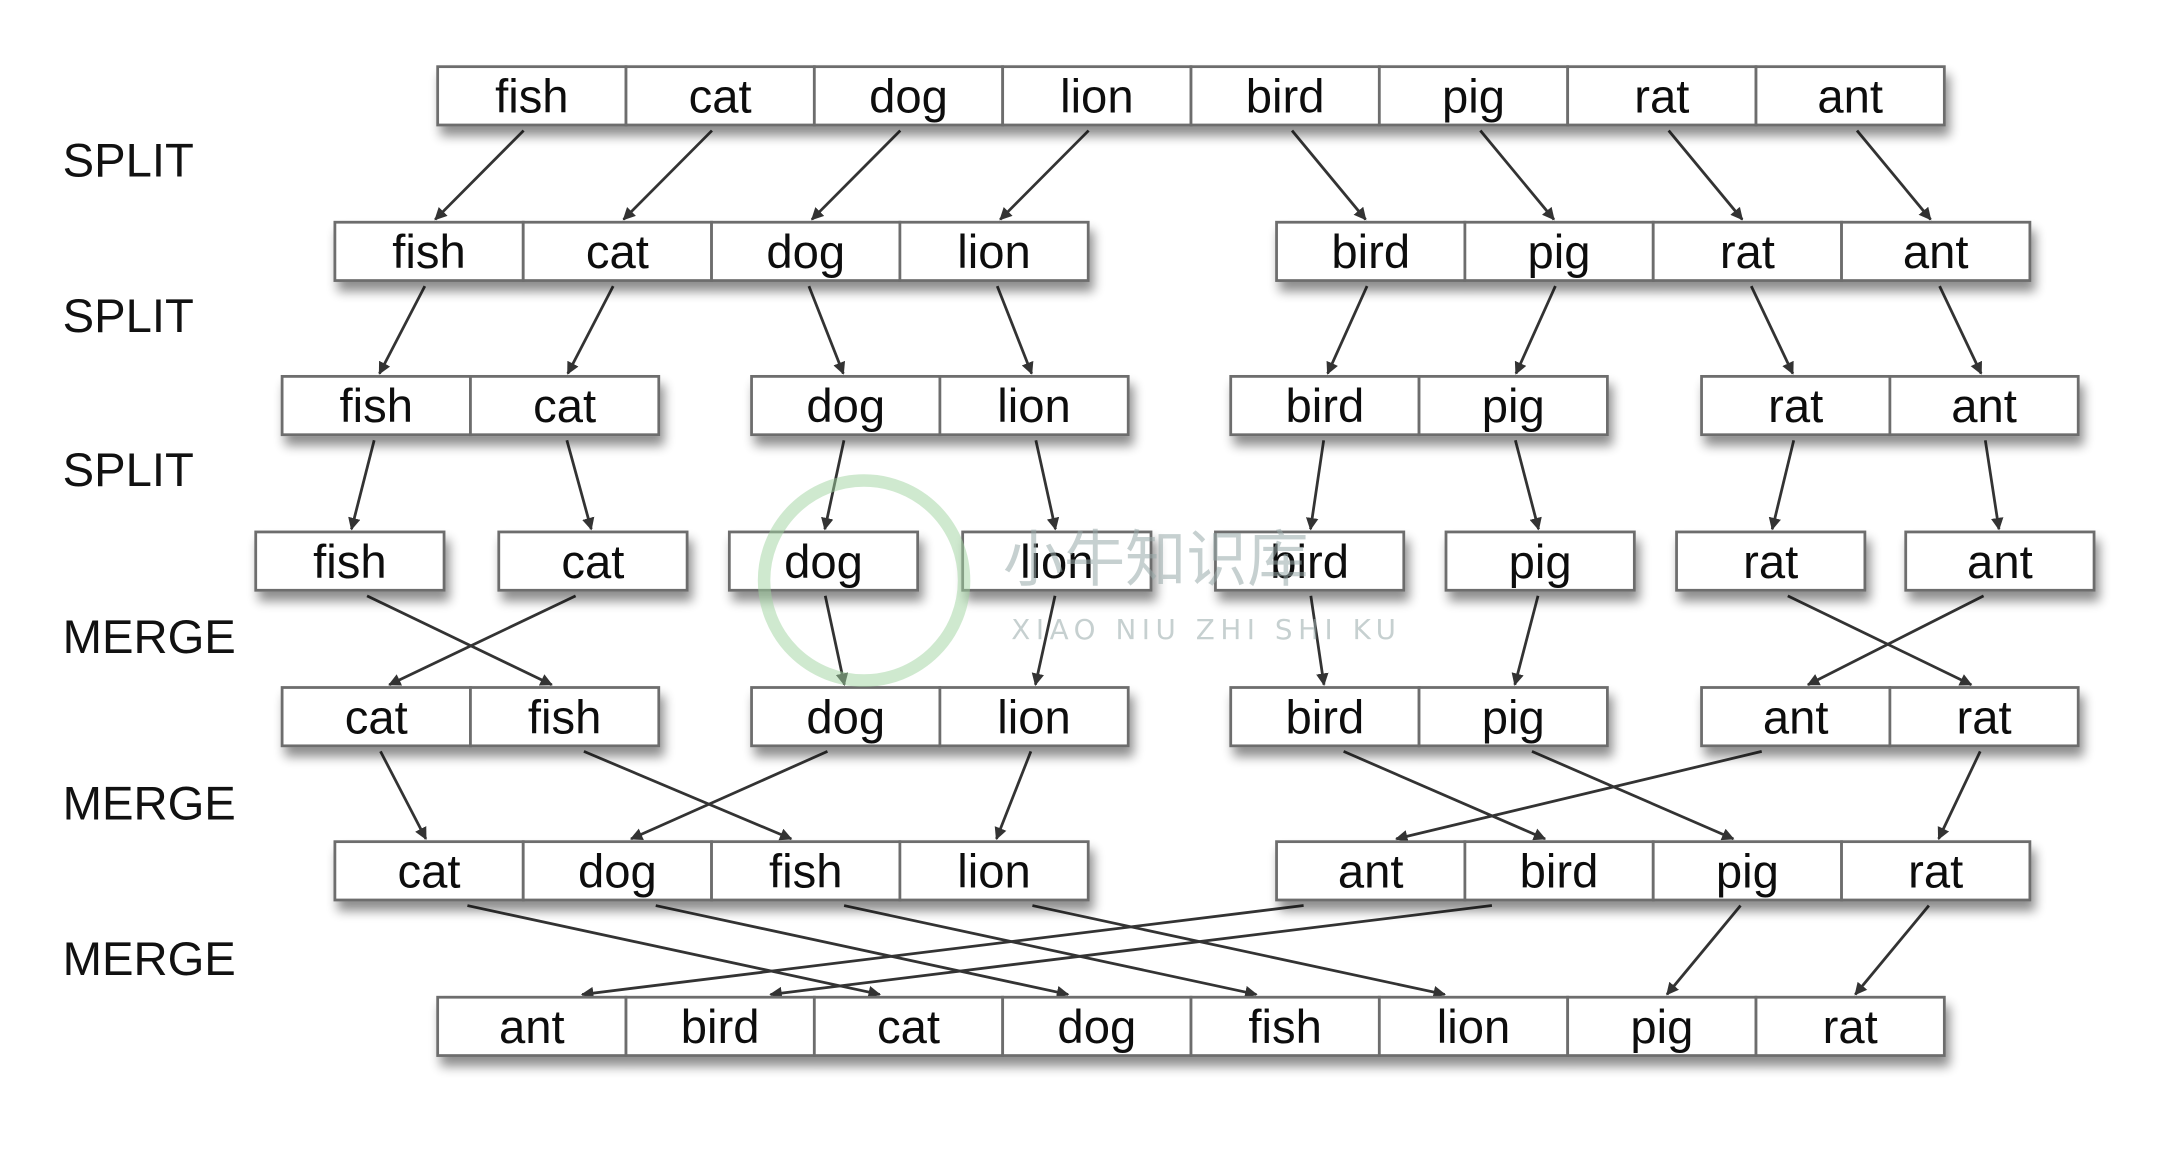  Describe the element at coordinates (1206, 629) in the screenshot. I see `watermark-subtitle: XIAO NIU ZHI SHI KU` at that location.